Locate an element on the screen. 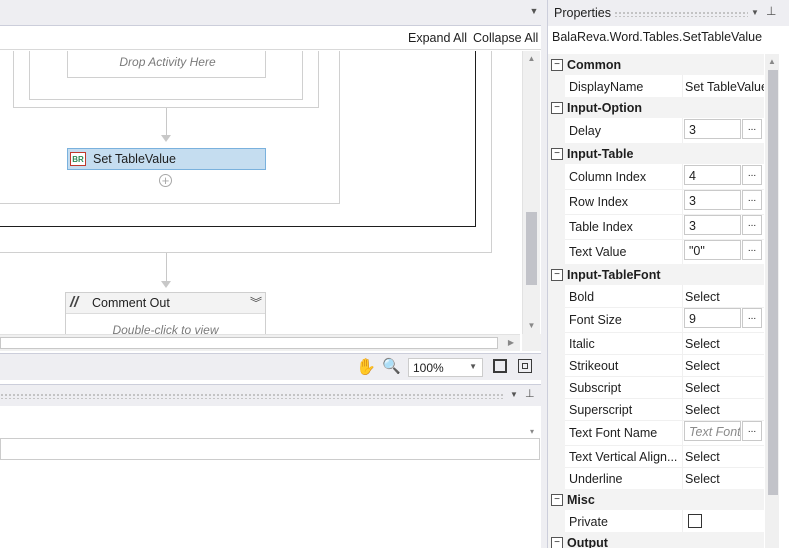 The width and height of the screenshot is (789, 548). chevron-down-icon: ▼ is located at coordinates (473, 366).